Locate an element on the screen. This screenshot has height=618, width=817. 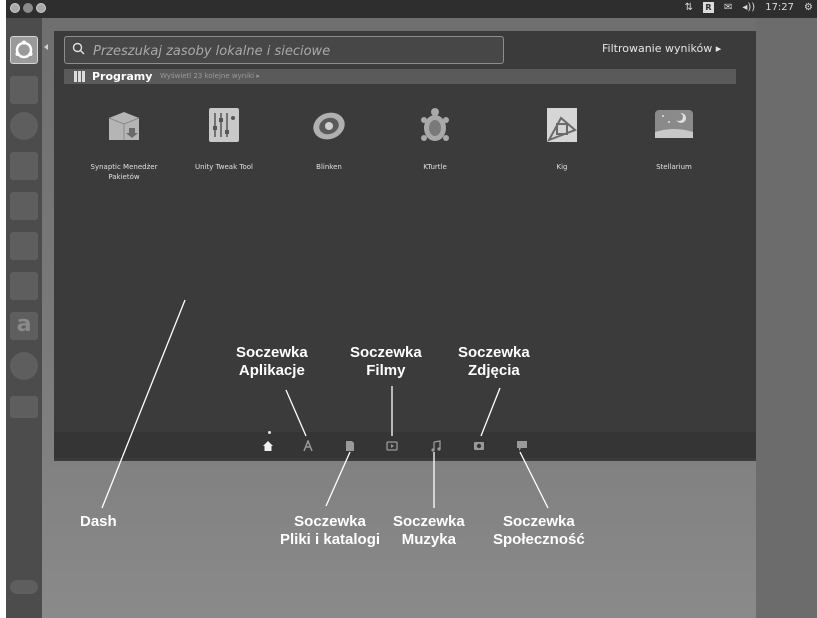
ubuntu-logo-icon is located at coordinates (24, 49).